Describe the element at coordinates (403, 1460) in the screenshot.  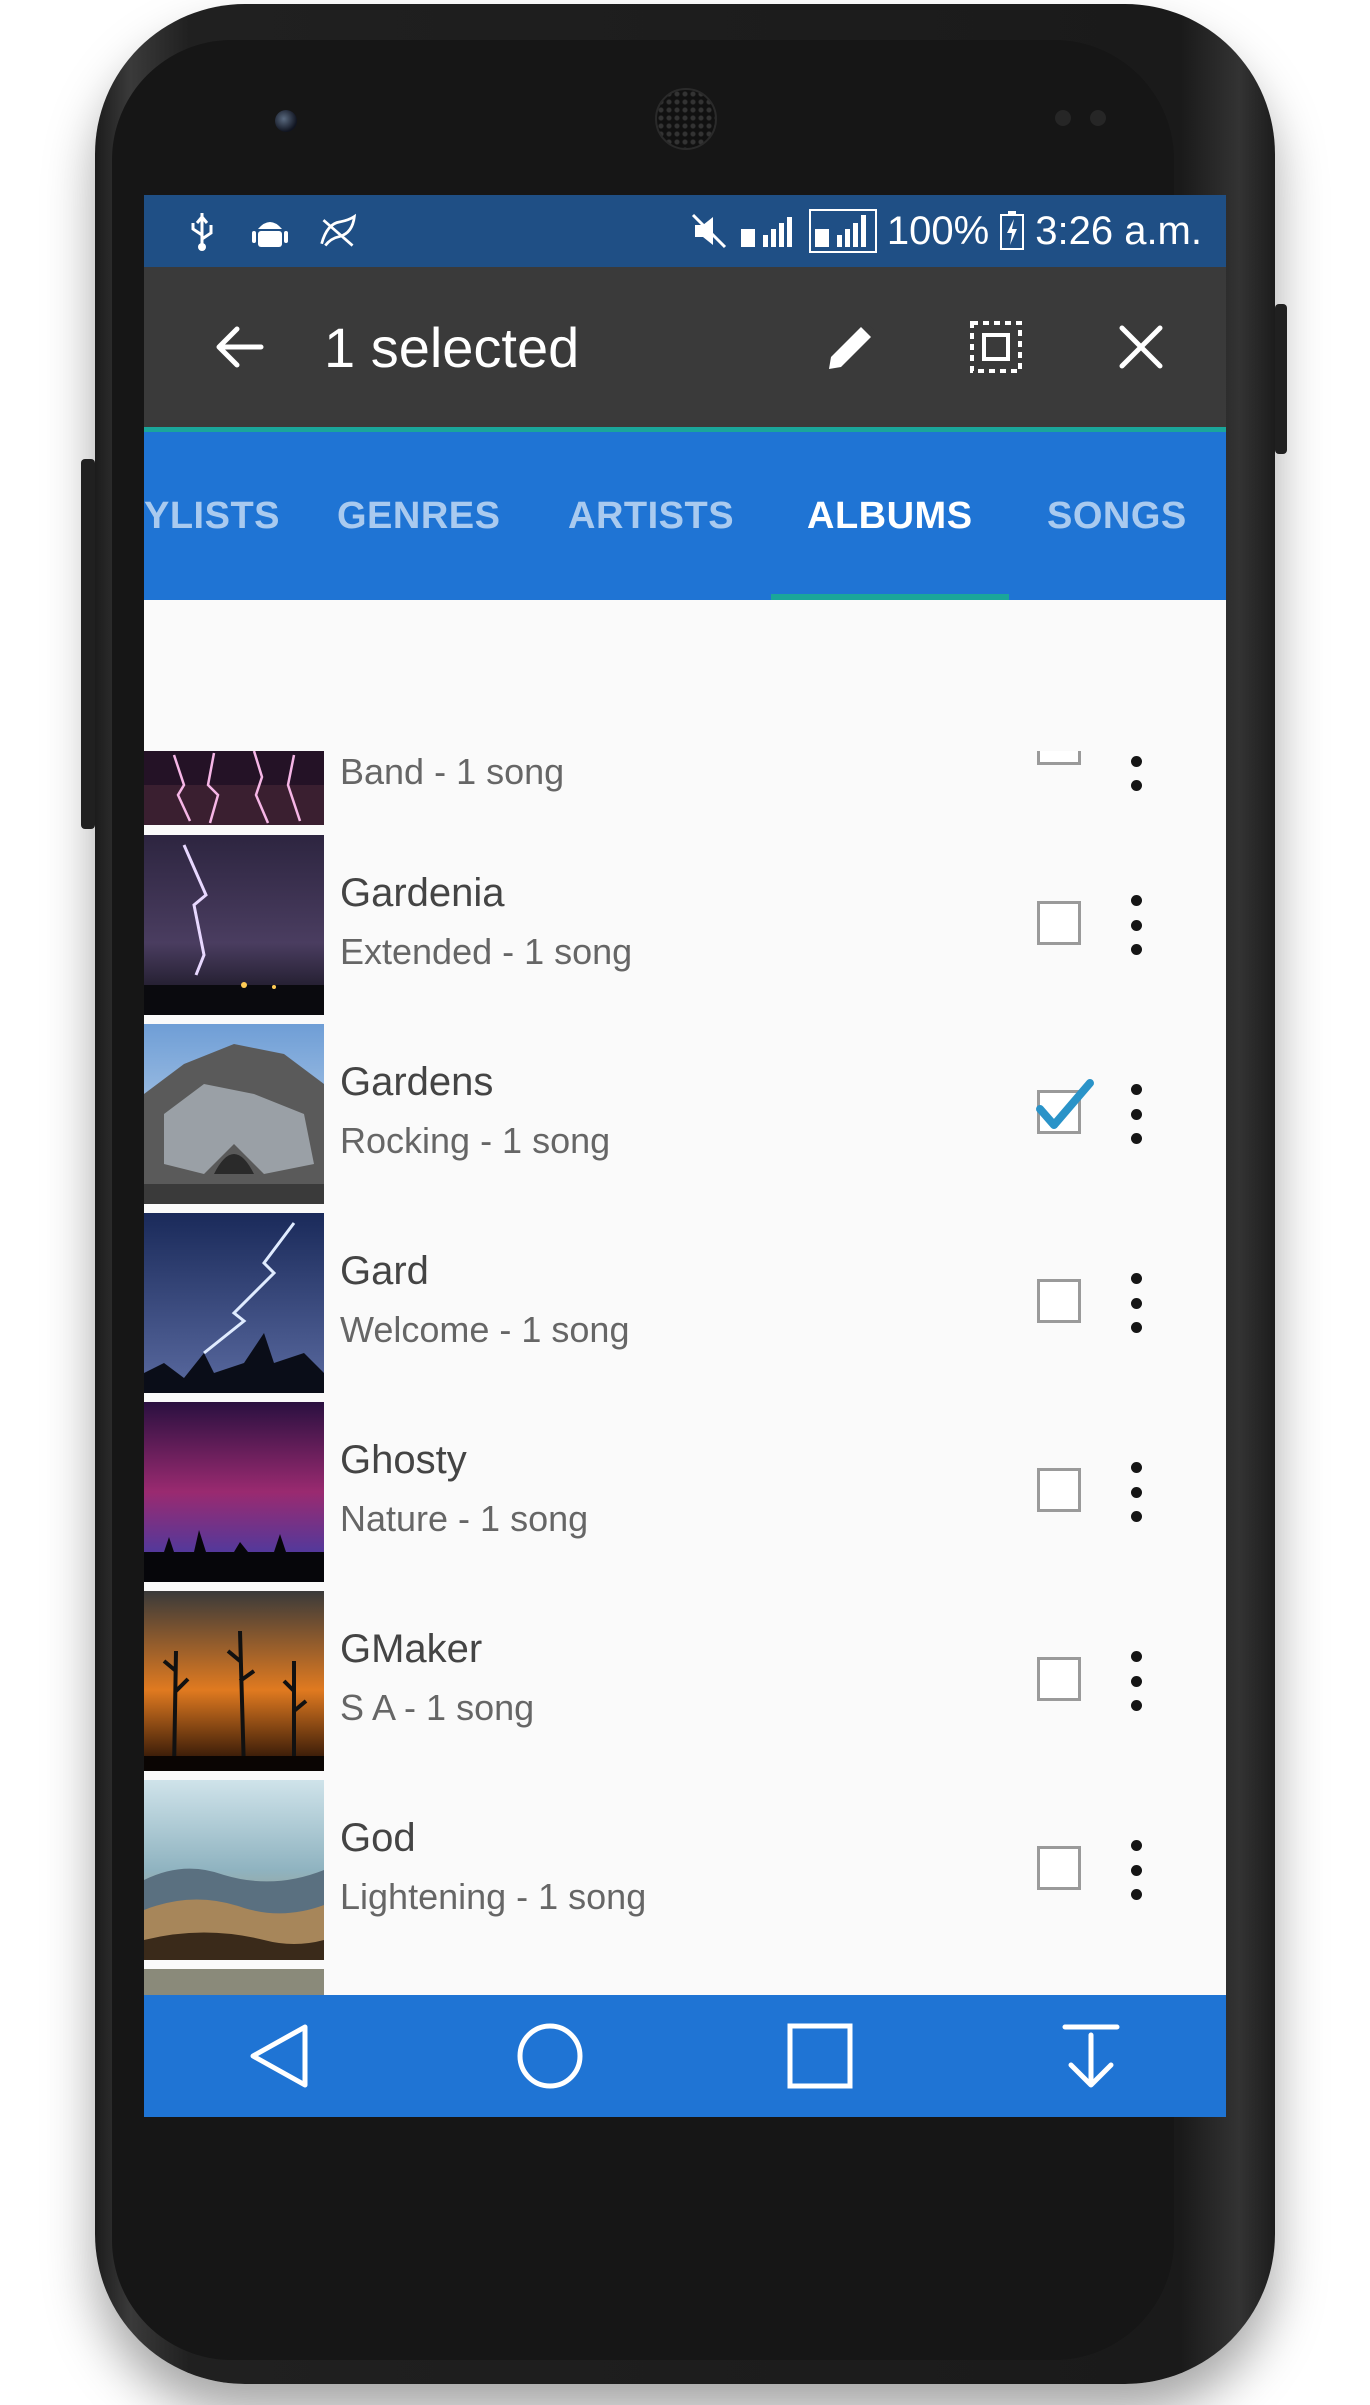
I see `album-title: Ghosty` at that location.